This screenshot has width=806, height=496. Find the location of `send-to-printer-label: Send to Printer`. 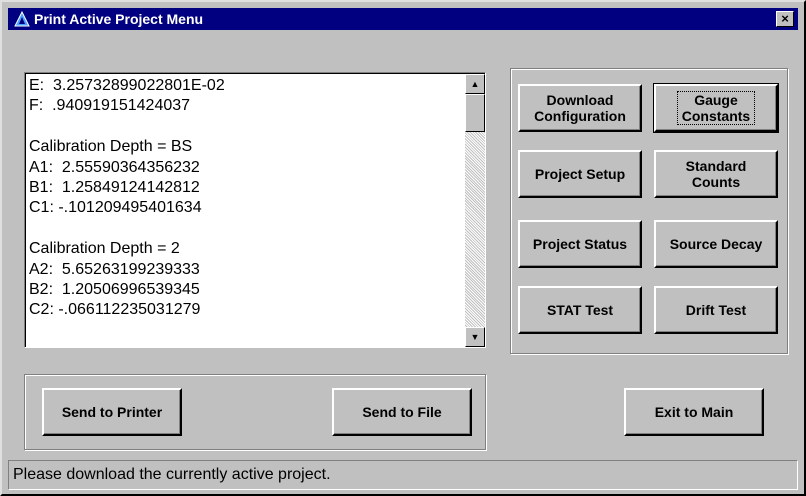

send-to-printer-label: Send to Printer is located at coordinates (112, 412).